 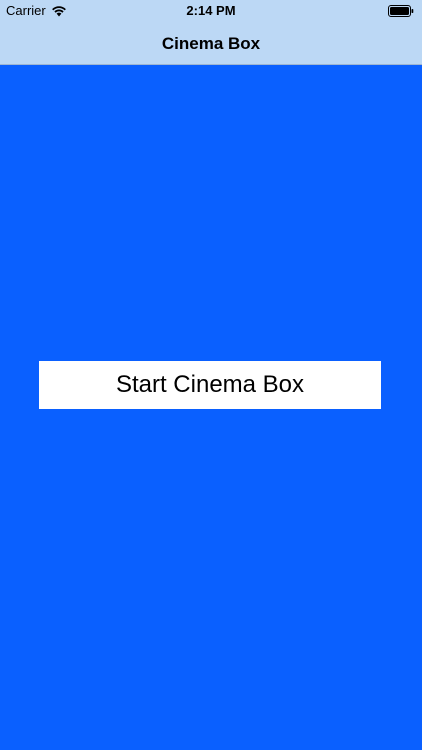 What do you see at coordinates (210, 385) in the screenshot?
I see `start-cinema-box-button: Start Cinema Box` at bounding box center [210, 385].